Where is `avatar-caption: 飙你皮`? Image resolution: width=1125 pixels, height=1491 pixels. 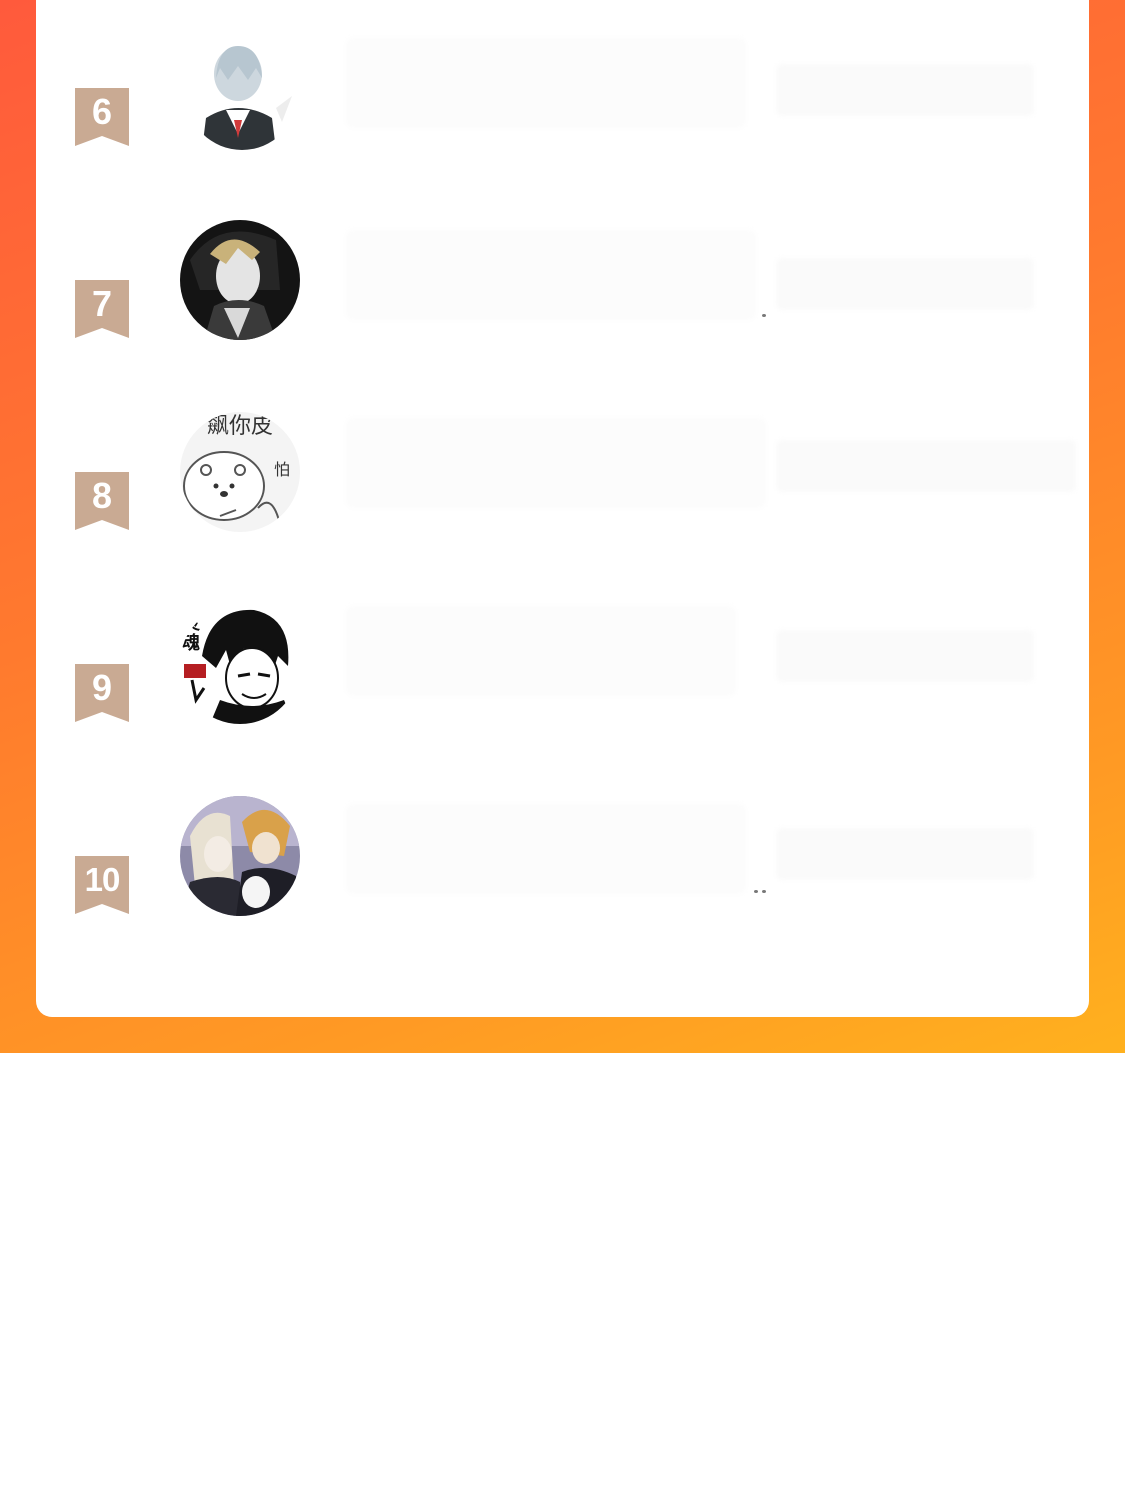 avatar-caption: 飙你皮 is located at coordinates (239, 426).